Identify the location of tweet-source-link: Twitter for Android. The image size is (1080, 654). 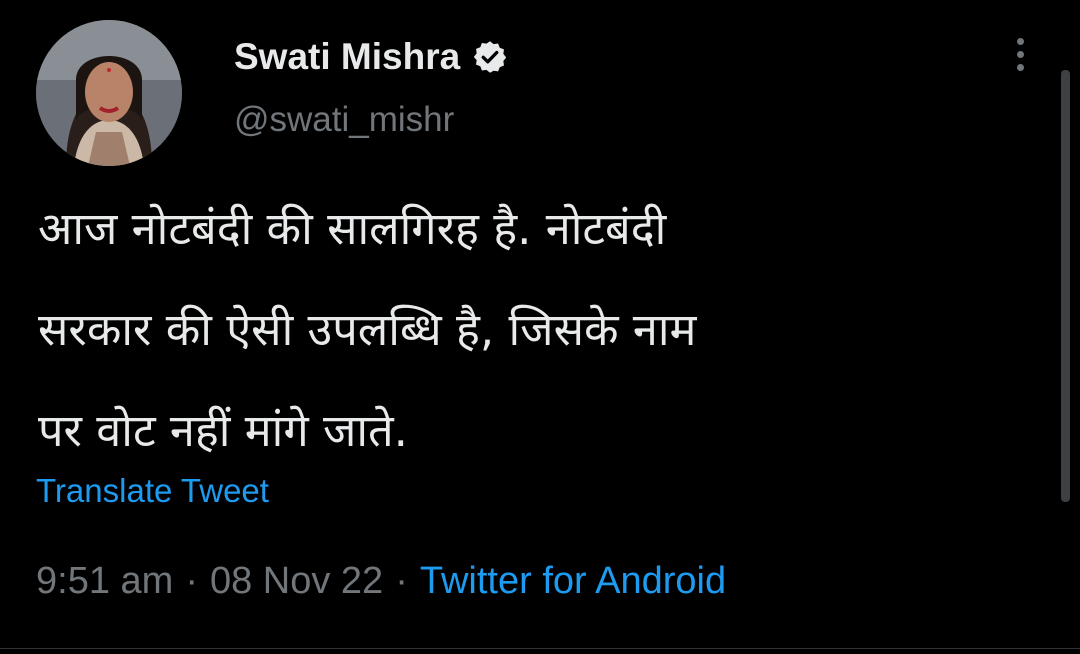
(573, 581).